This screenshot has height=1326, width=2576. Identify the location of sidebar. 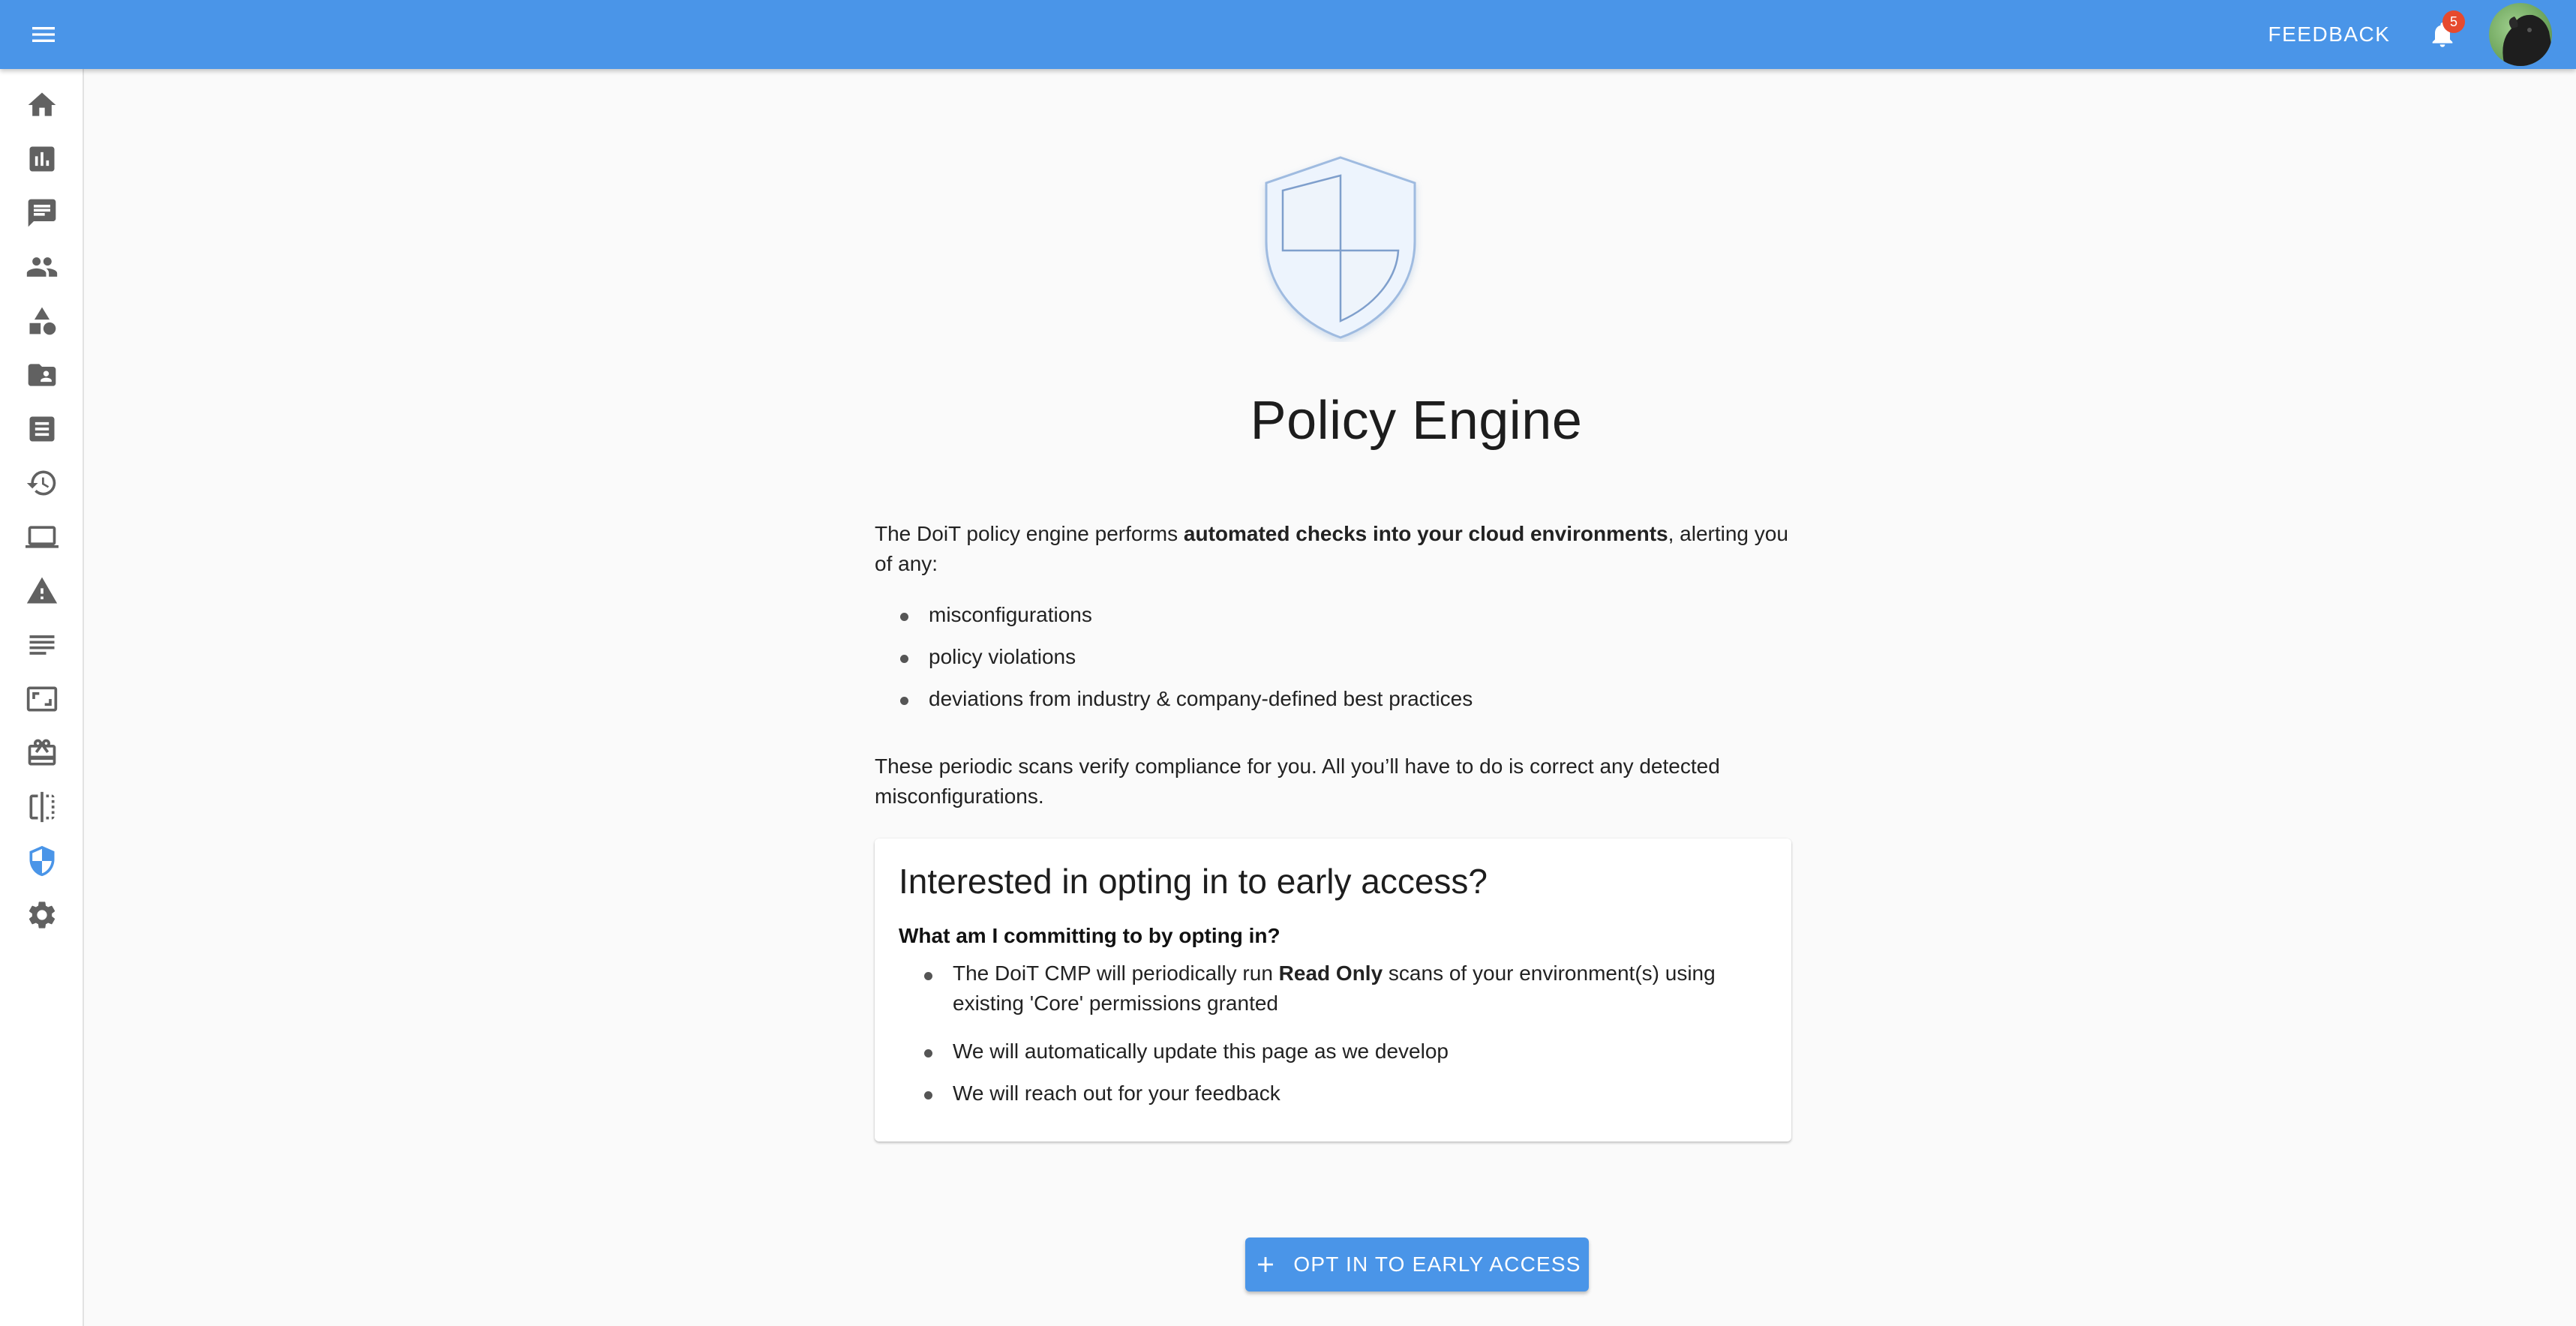
(42, 697).